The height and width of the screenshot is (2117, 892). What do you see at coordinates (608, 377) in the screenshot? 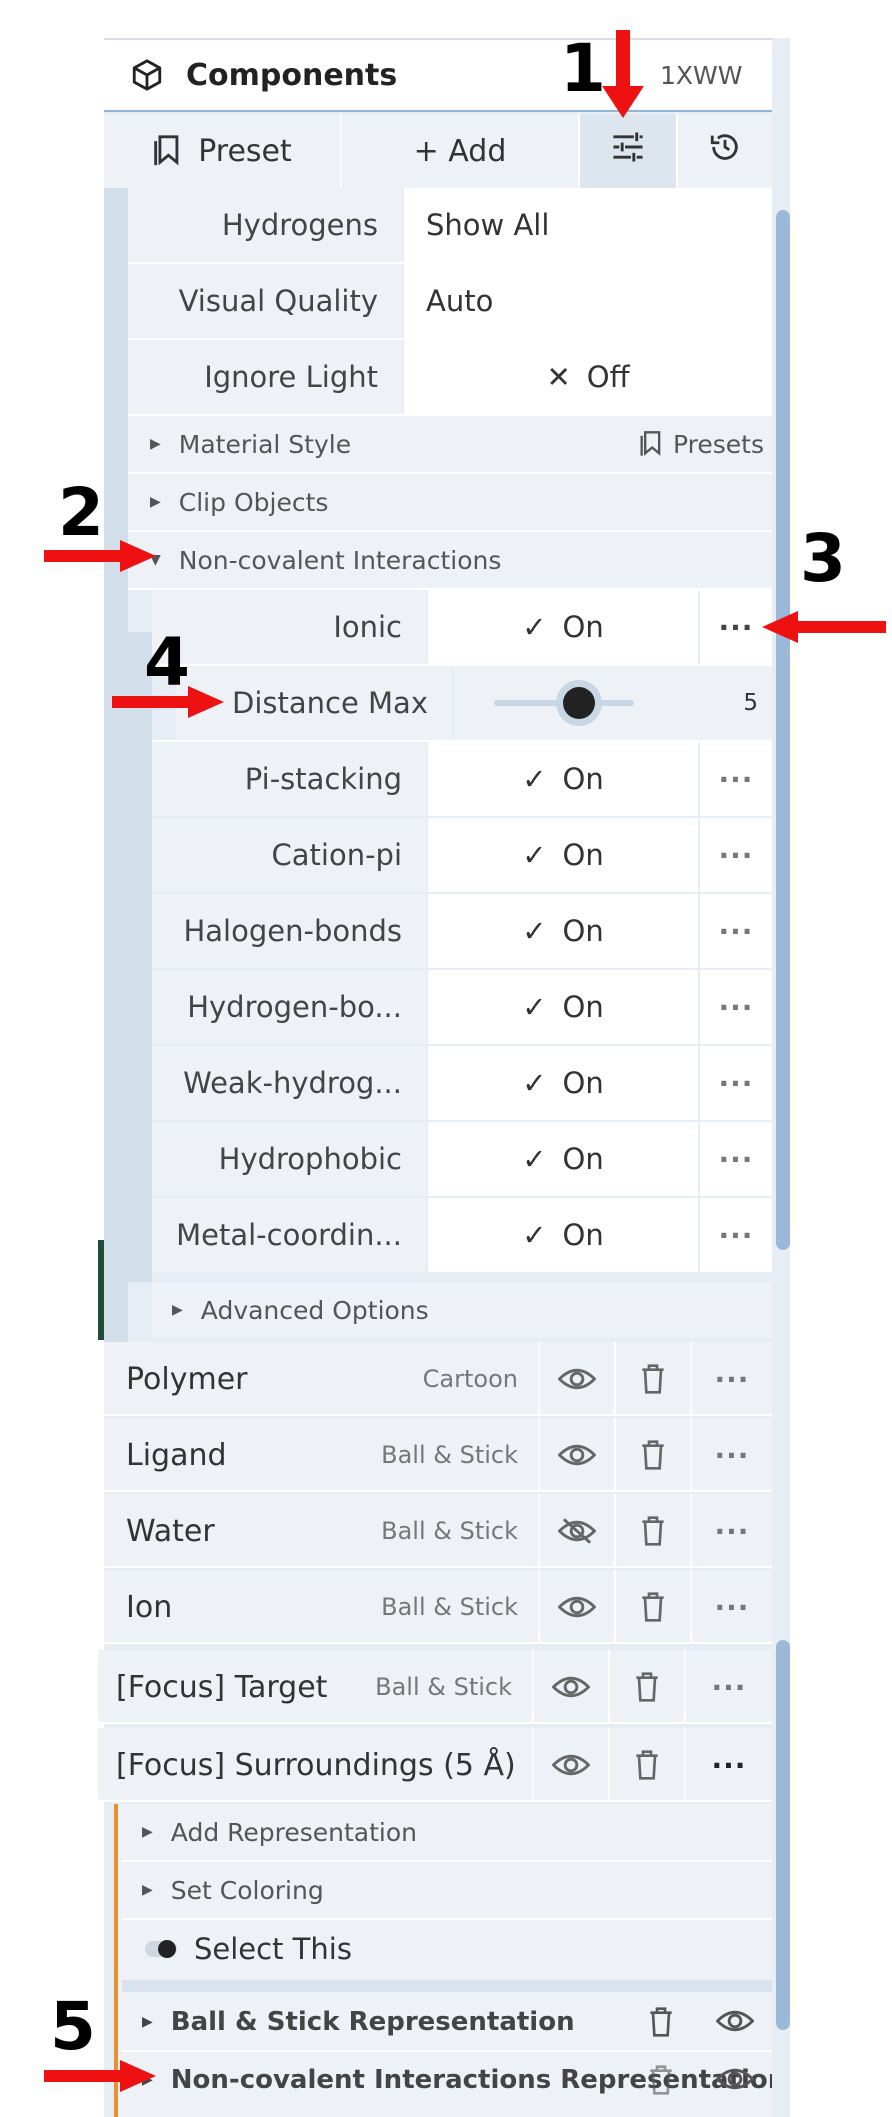
I see `ignore-light-value: Off` at bounding box center [608, 377].